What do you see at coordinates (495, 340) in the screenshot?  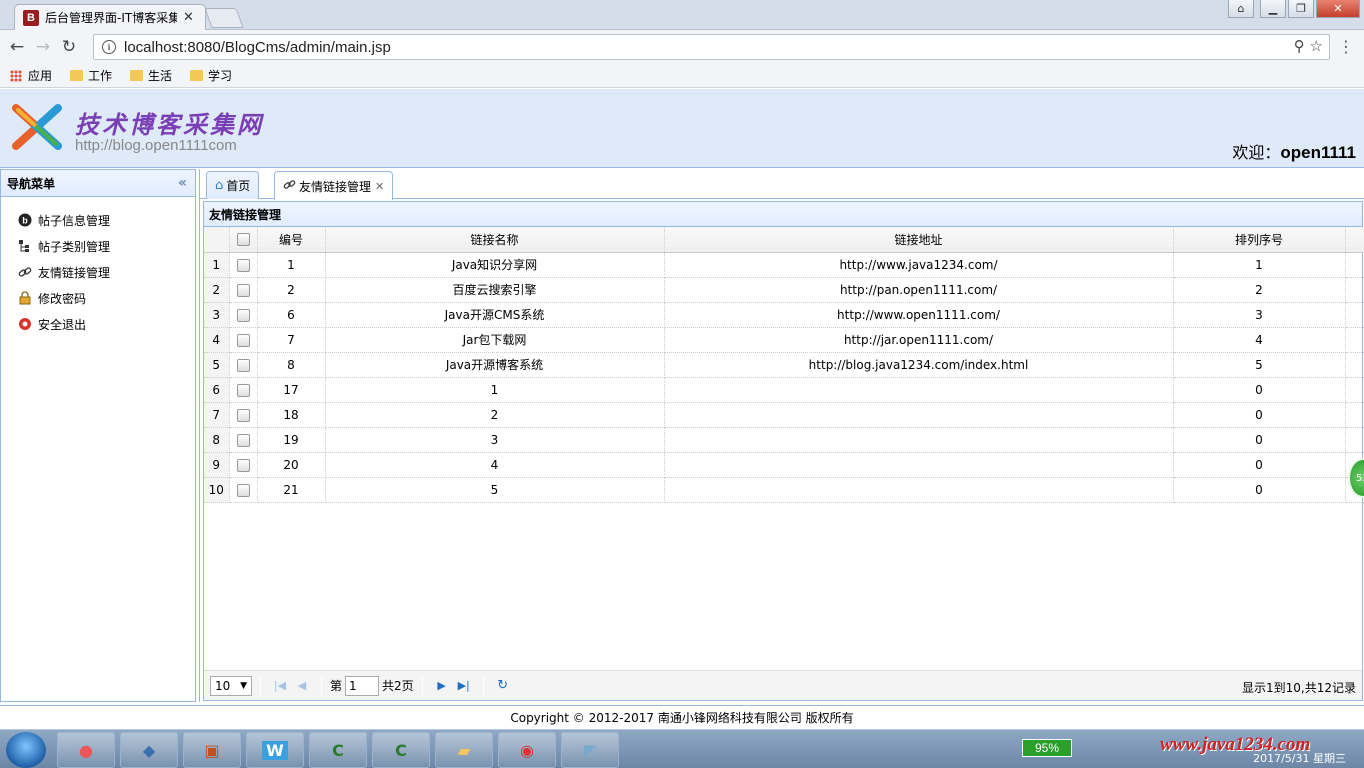 I see `cell-name: Jar包下载网` at bounding box center [495, 340].